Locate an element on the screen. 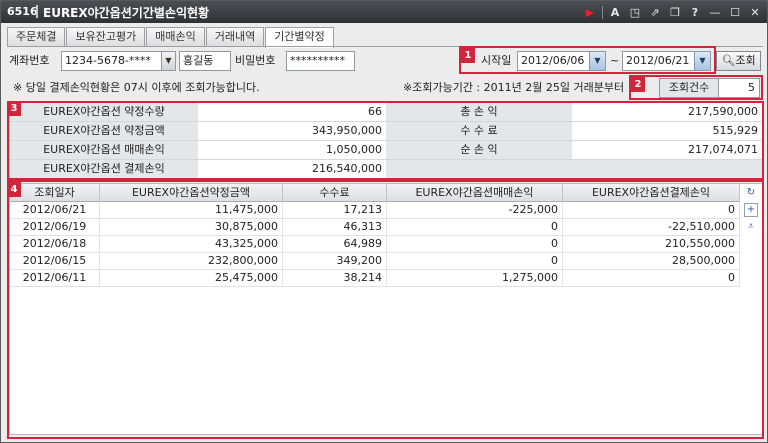 This screenshot has width=768, height=443. tab-bar: 주문체결 보유잔고평가 매매손익 거래내역 기간별약정 is located at coordinates (171, 37).